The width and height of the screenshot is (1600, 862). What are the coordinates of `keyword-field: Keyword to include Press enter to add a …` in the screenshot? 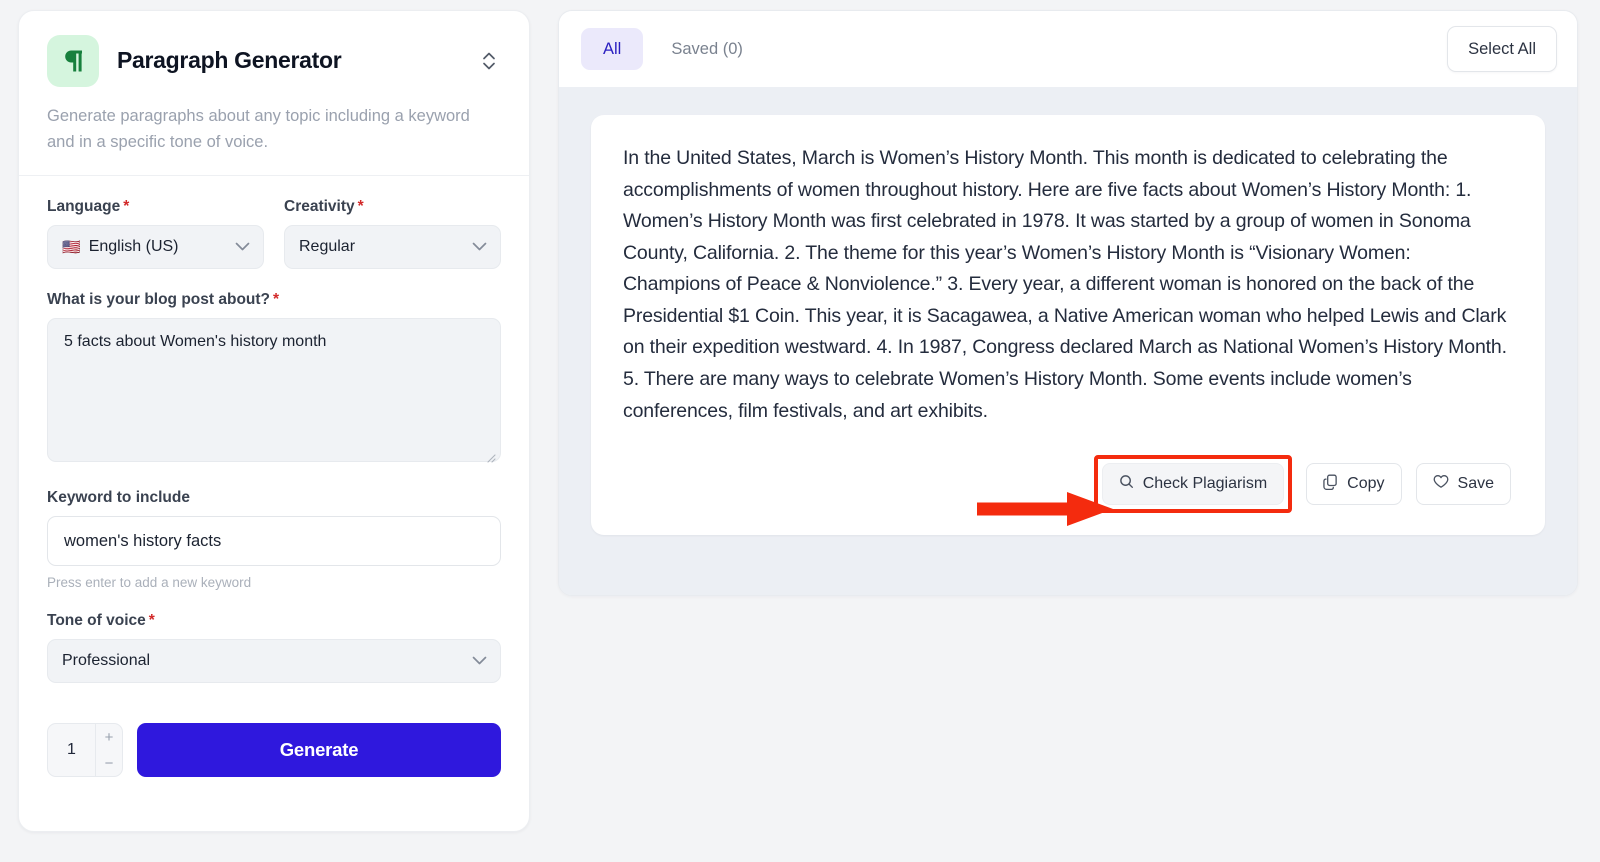 It's located at (274, 539).